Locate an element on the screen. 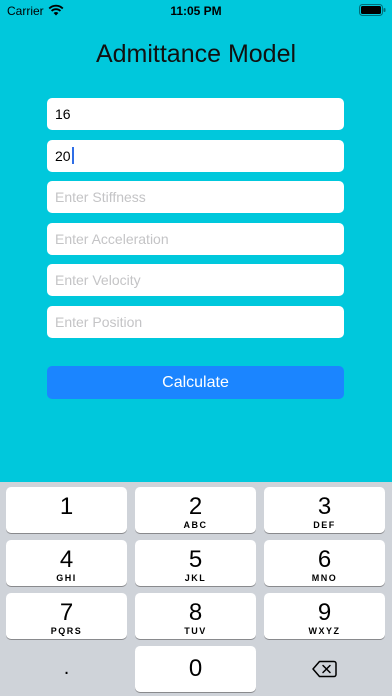  key-letters: GHI is located at coordinates (66, 578).